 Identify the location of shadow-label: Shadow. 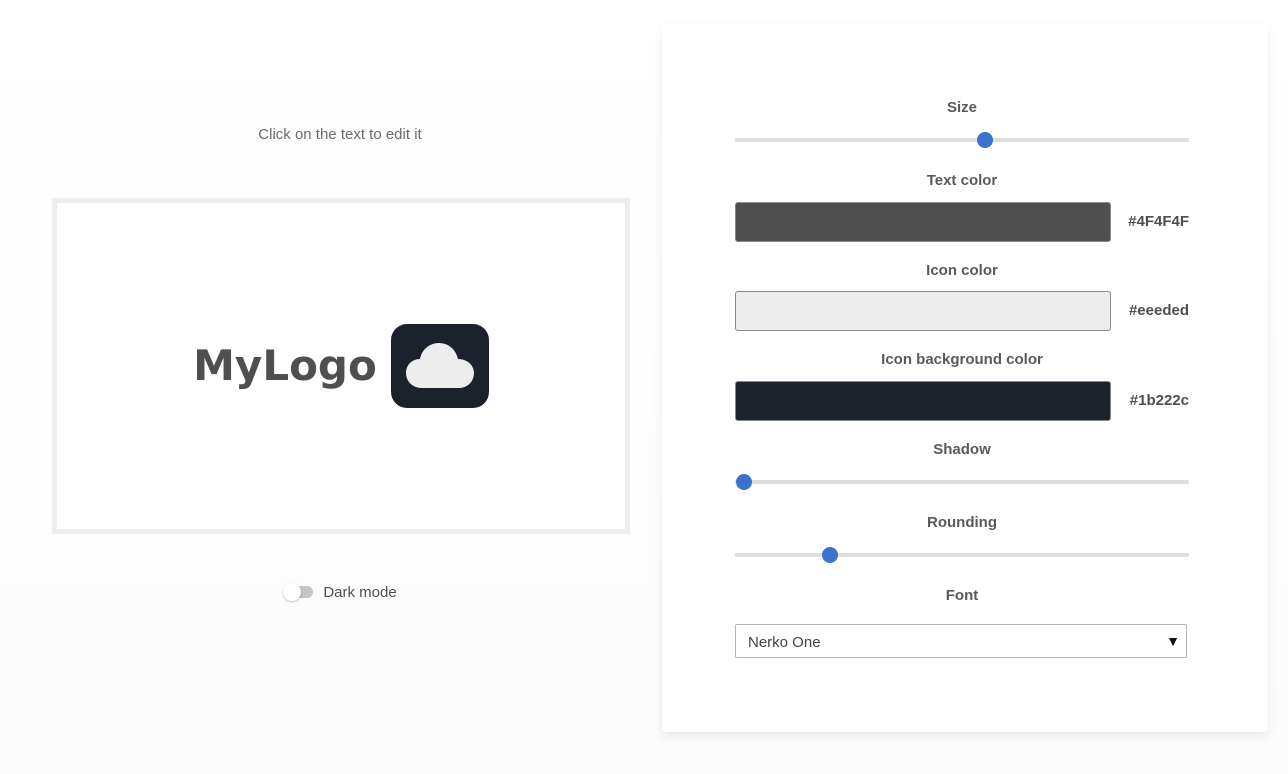
(962, 449).